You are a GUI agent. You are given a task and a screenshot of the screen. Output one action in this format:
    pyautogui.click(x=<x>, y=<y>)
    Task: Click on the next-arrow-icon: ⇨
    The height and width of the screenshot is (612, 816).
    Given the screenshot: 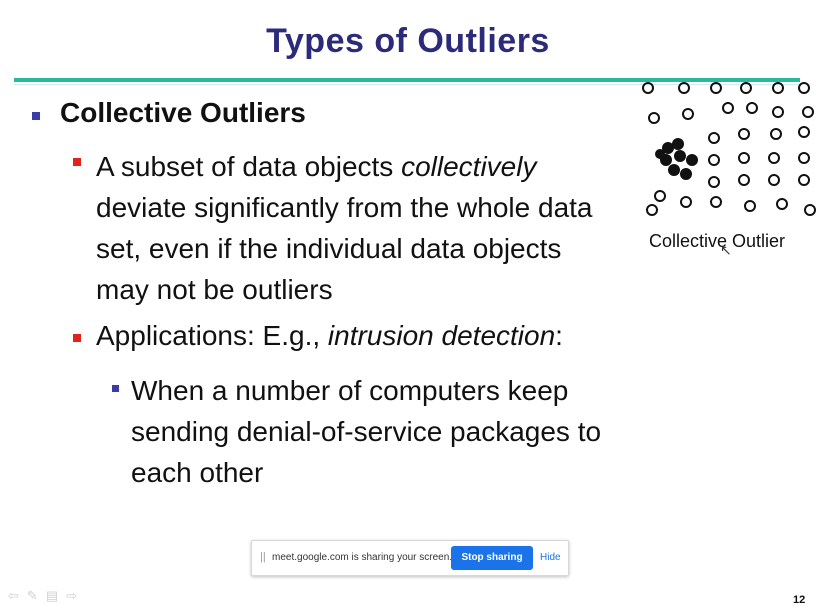 What is the action you would take?
    pyautogui.click(x=75, y=595)
    